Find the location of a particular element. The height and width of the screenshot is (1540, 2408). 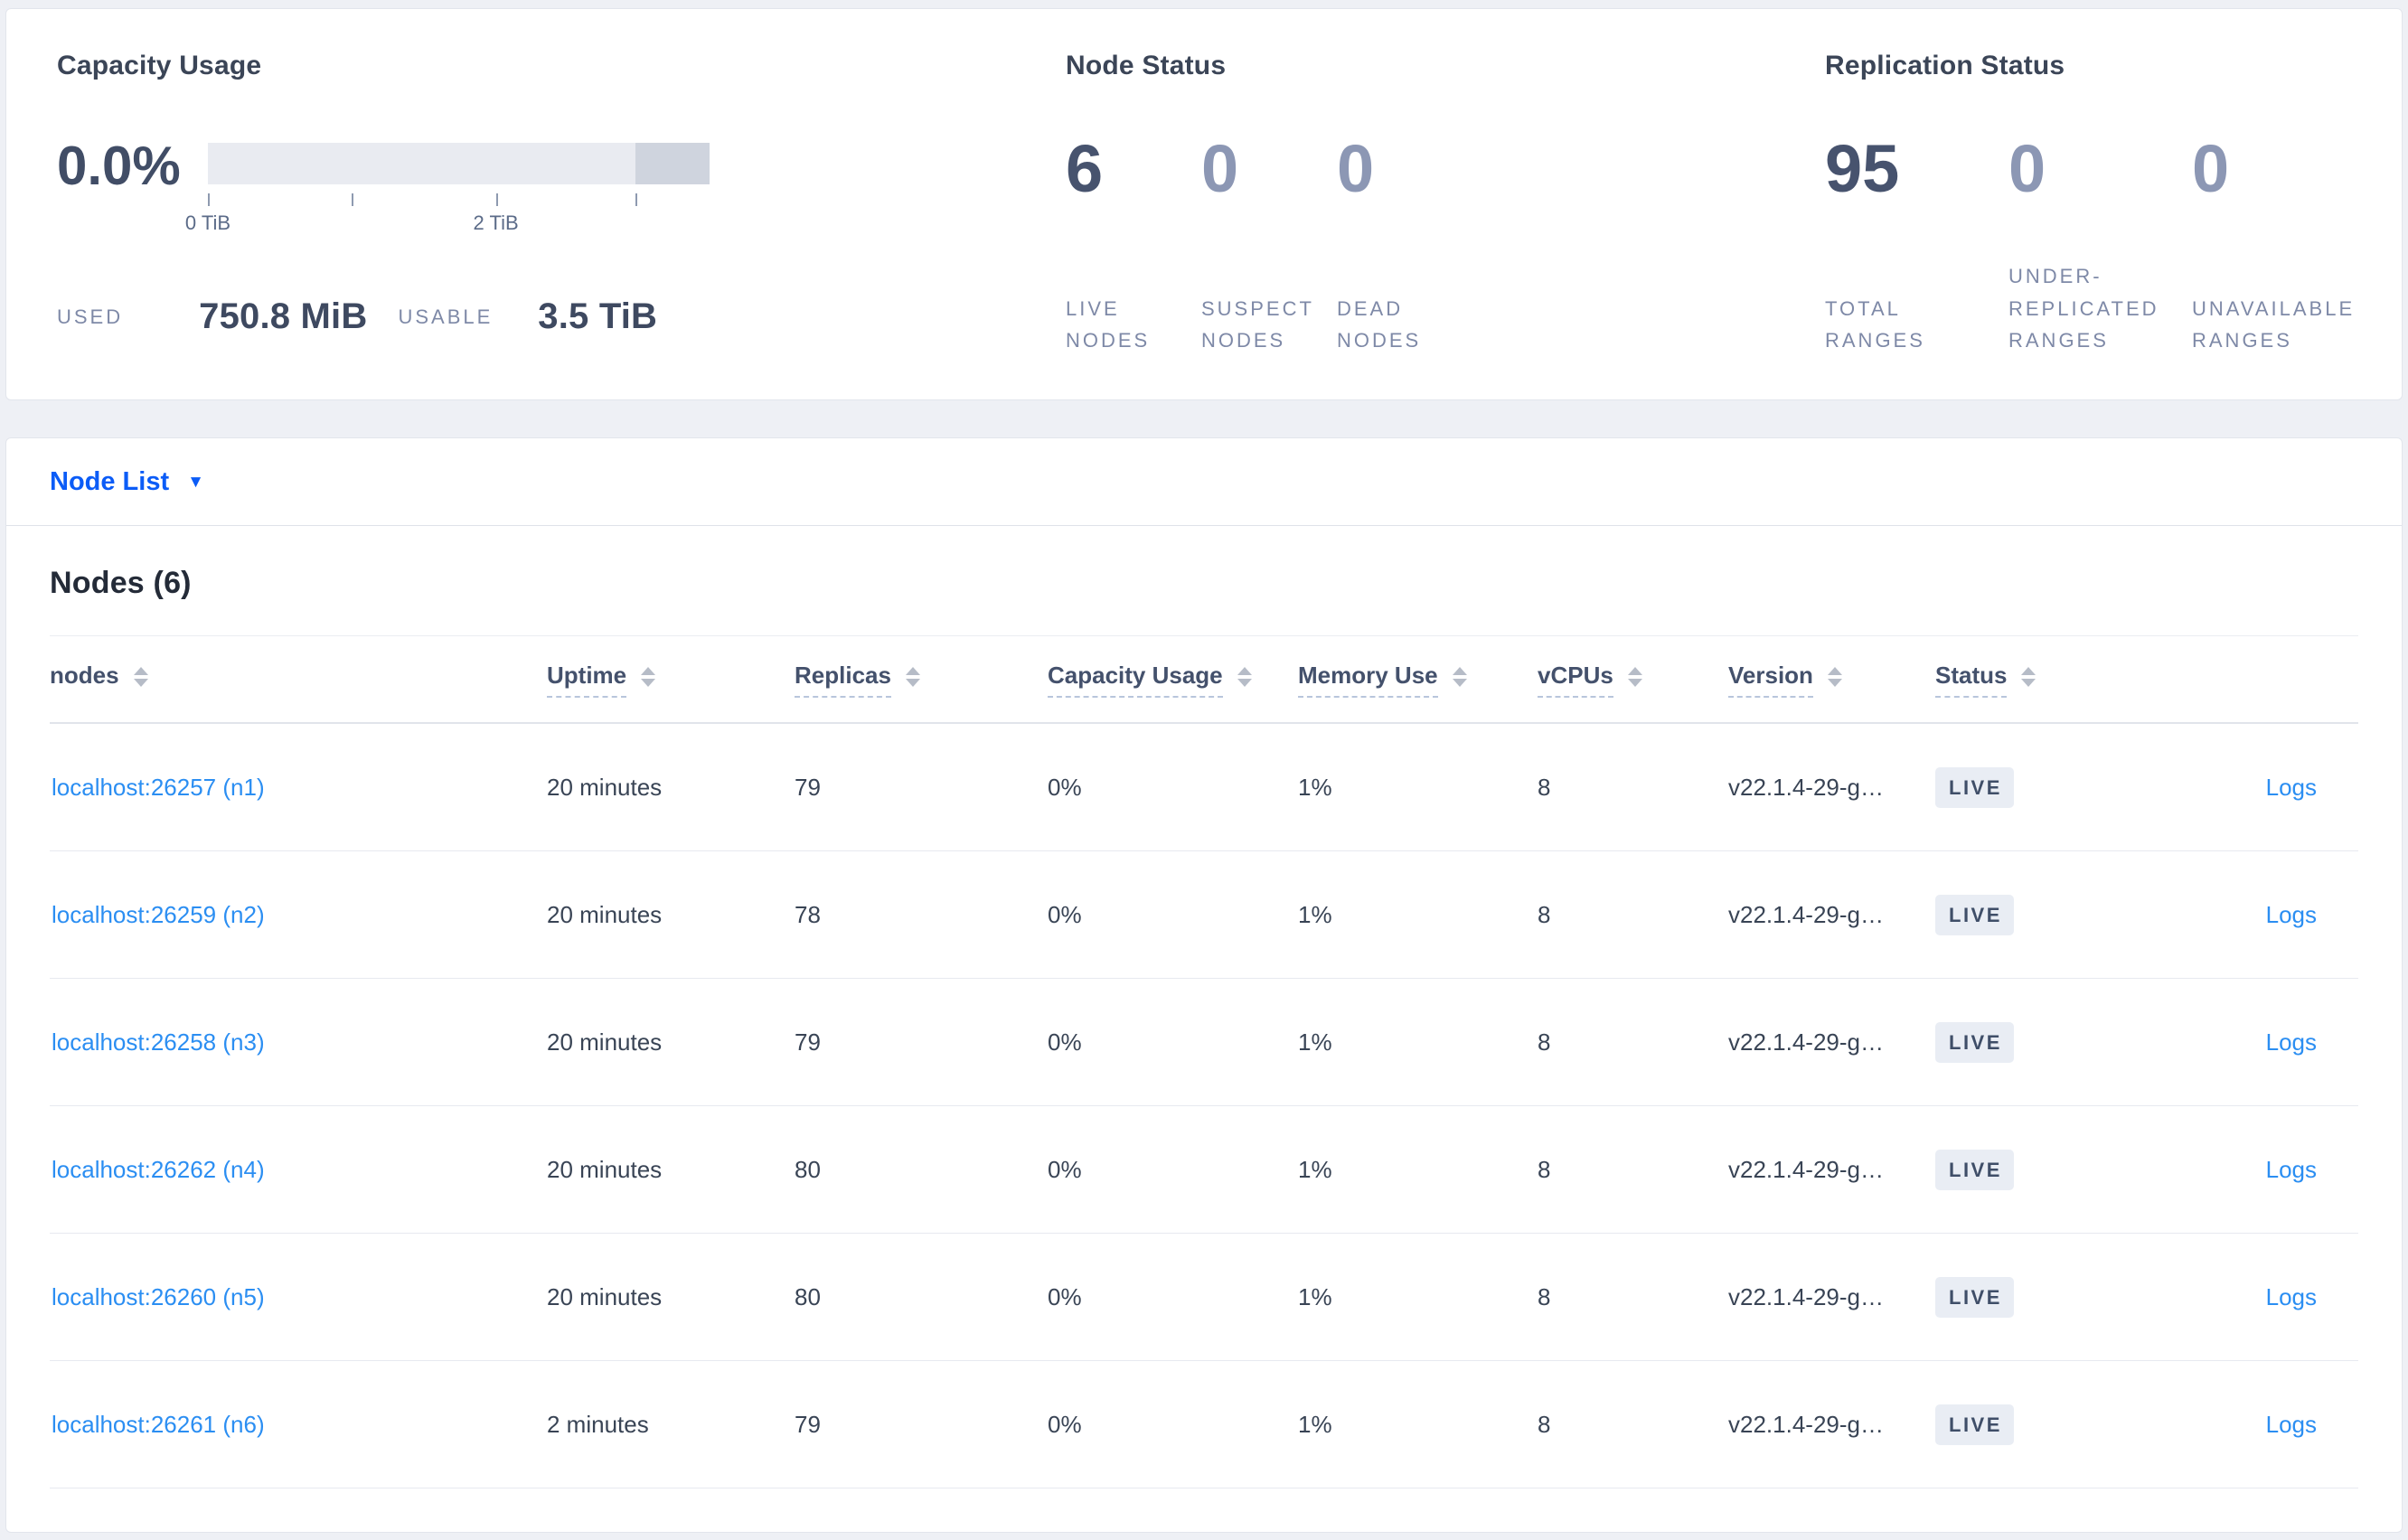

usable-value: 3.5 TiB is located at coordinates (598, 316).